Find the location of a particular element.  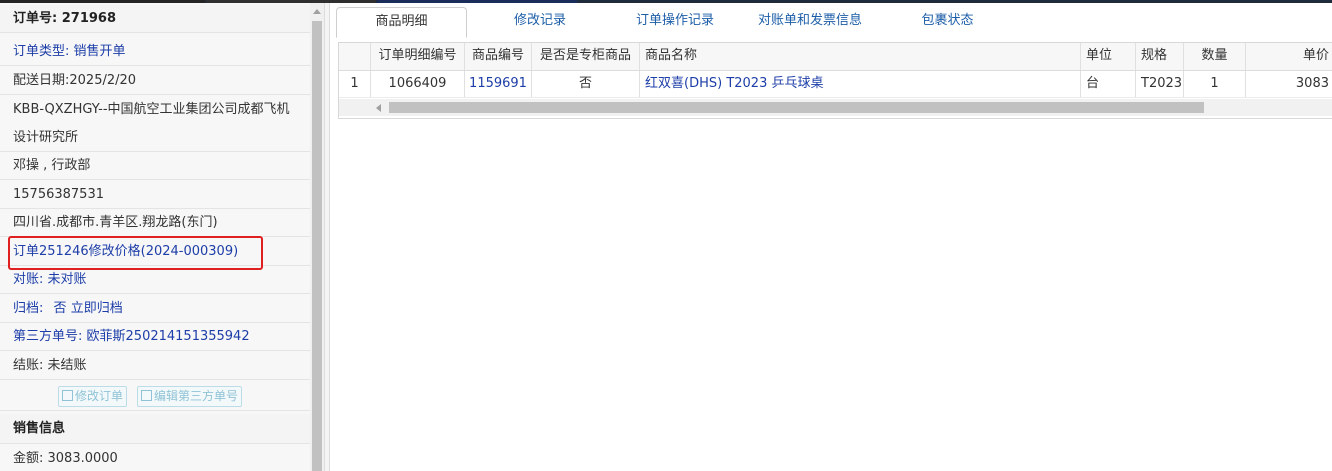

grid-horizontal-scrollbar is located at coordinates (835, 107).